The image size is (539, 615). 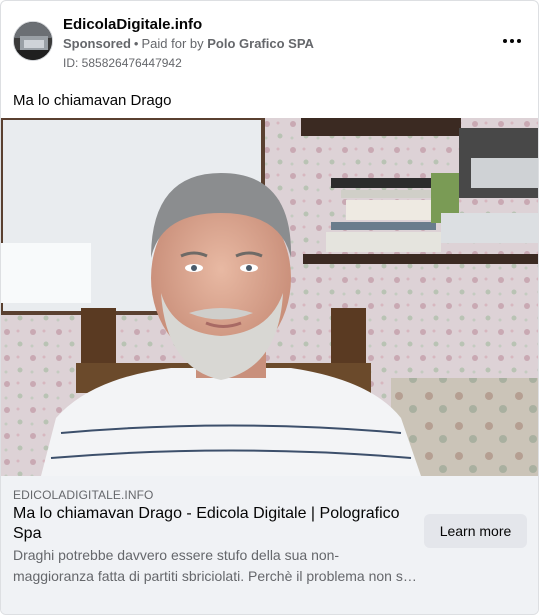 I want to click on link-domain: EDICOLADIGITALE.INFO, so click(x=83, y=495).